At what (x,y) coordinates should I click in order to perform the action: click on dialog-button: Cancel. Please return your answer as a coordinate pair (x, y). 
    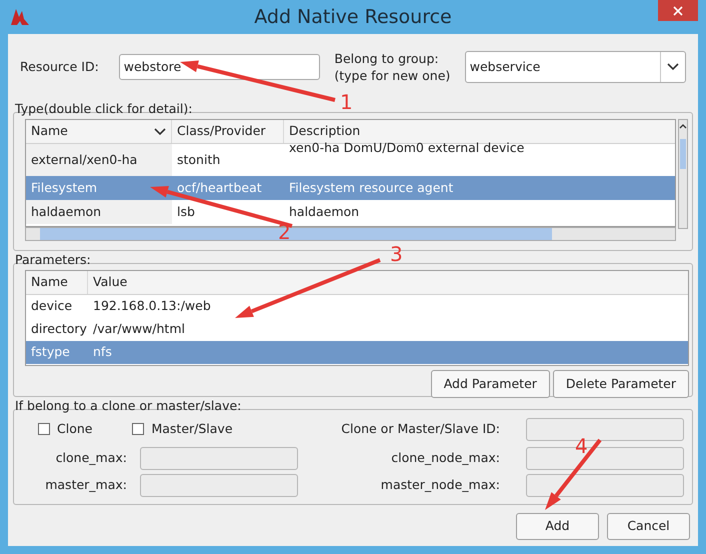
    Looking at the image, I should click on (648, 526).